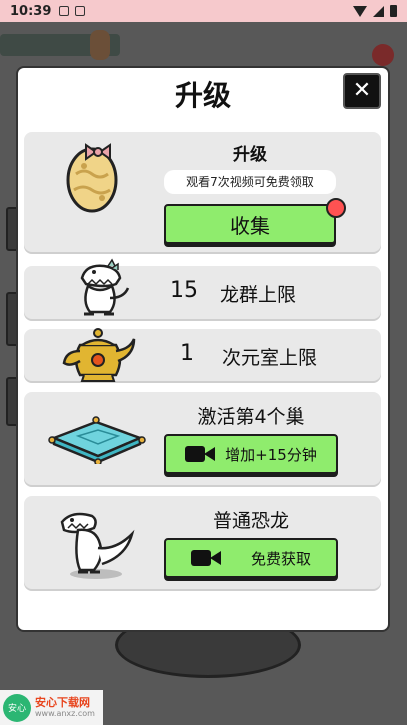 This screenshot has width=407, height=725. What do you see at coordinates (64, 11) in the screenshot?
I see `notification-a-icon` at bounding box center [64, 11].